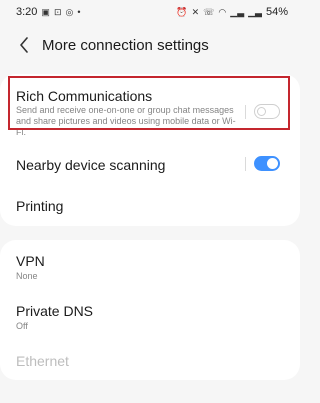  Describe the element at coordinates (40, 206) in the screenshot. I see `printing-title: Printing` at that location.